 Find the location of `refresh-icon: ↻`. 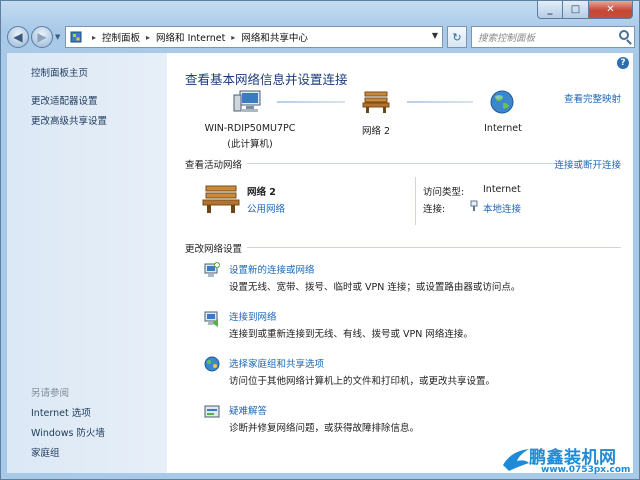

refresh-icon: ↻ is located at coordinates (457, 37).